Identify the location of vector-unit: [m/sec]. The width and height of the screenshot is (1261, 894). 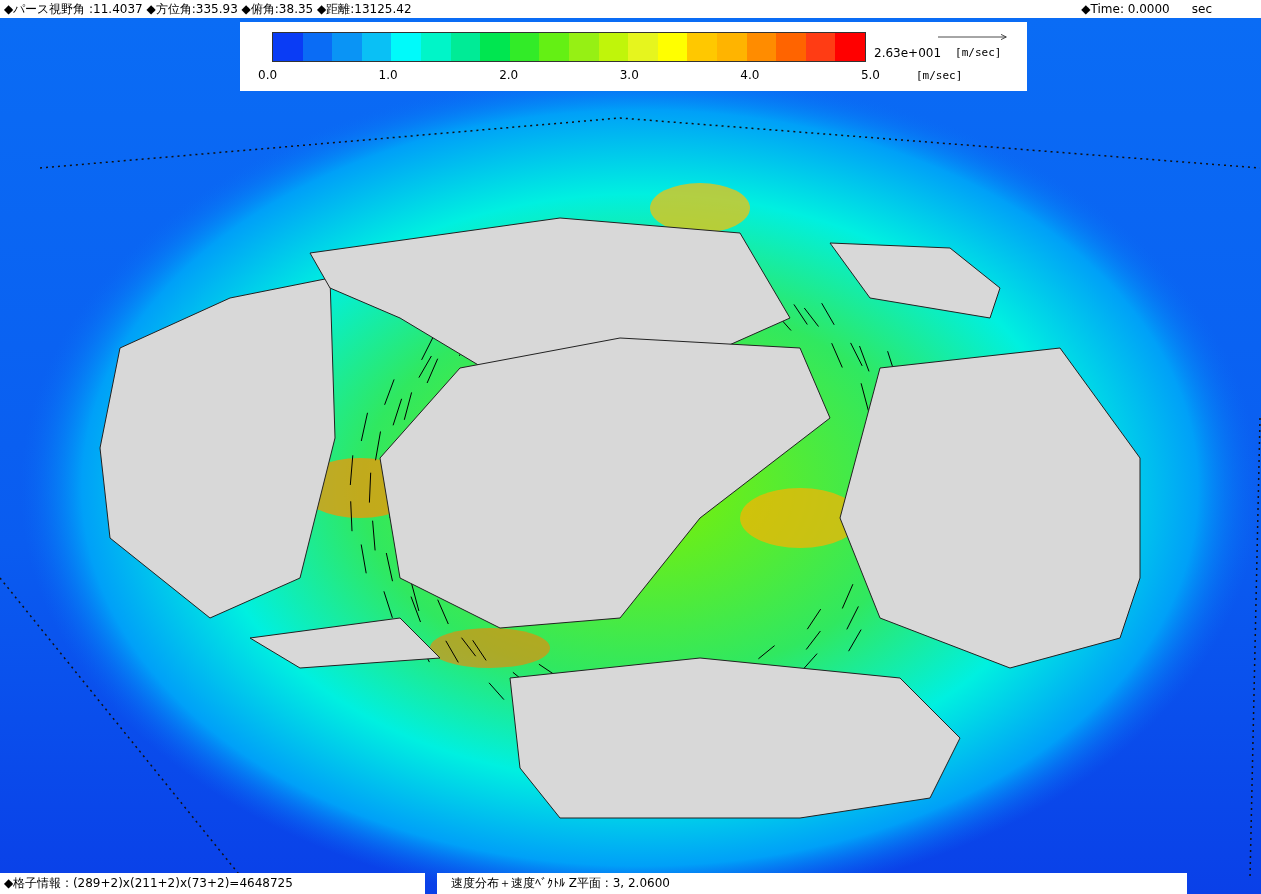
(978, 53).